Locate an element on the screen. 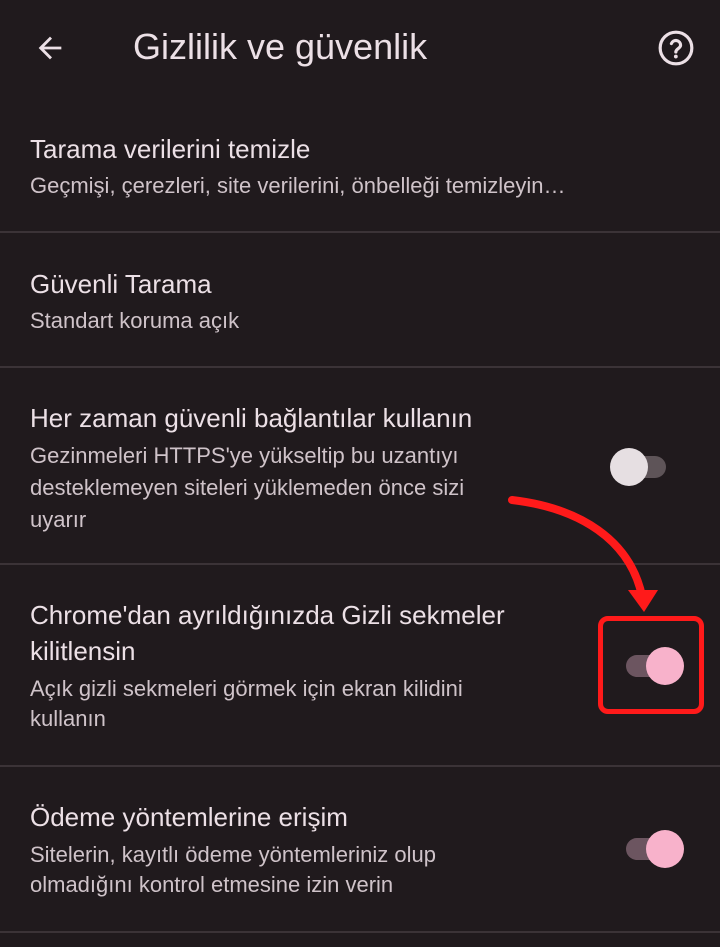 The height and width of the screenshot is (947, 720). setting-title: Tarama verilerini temizle is located at coordinates (170, 149).